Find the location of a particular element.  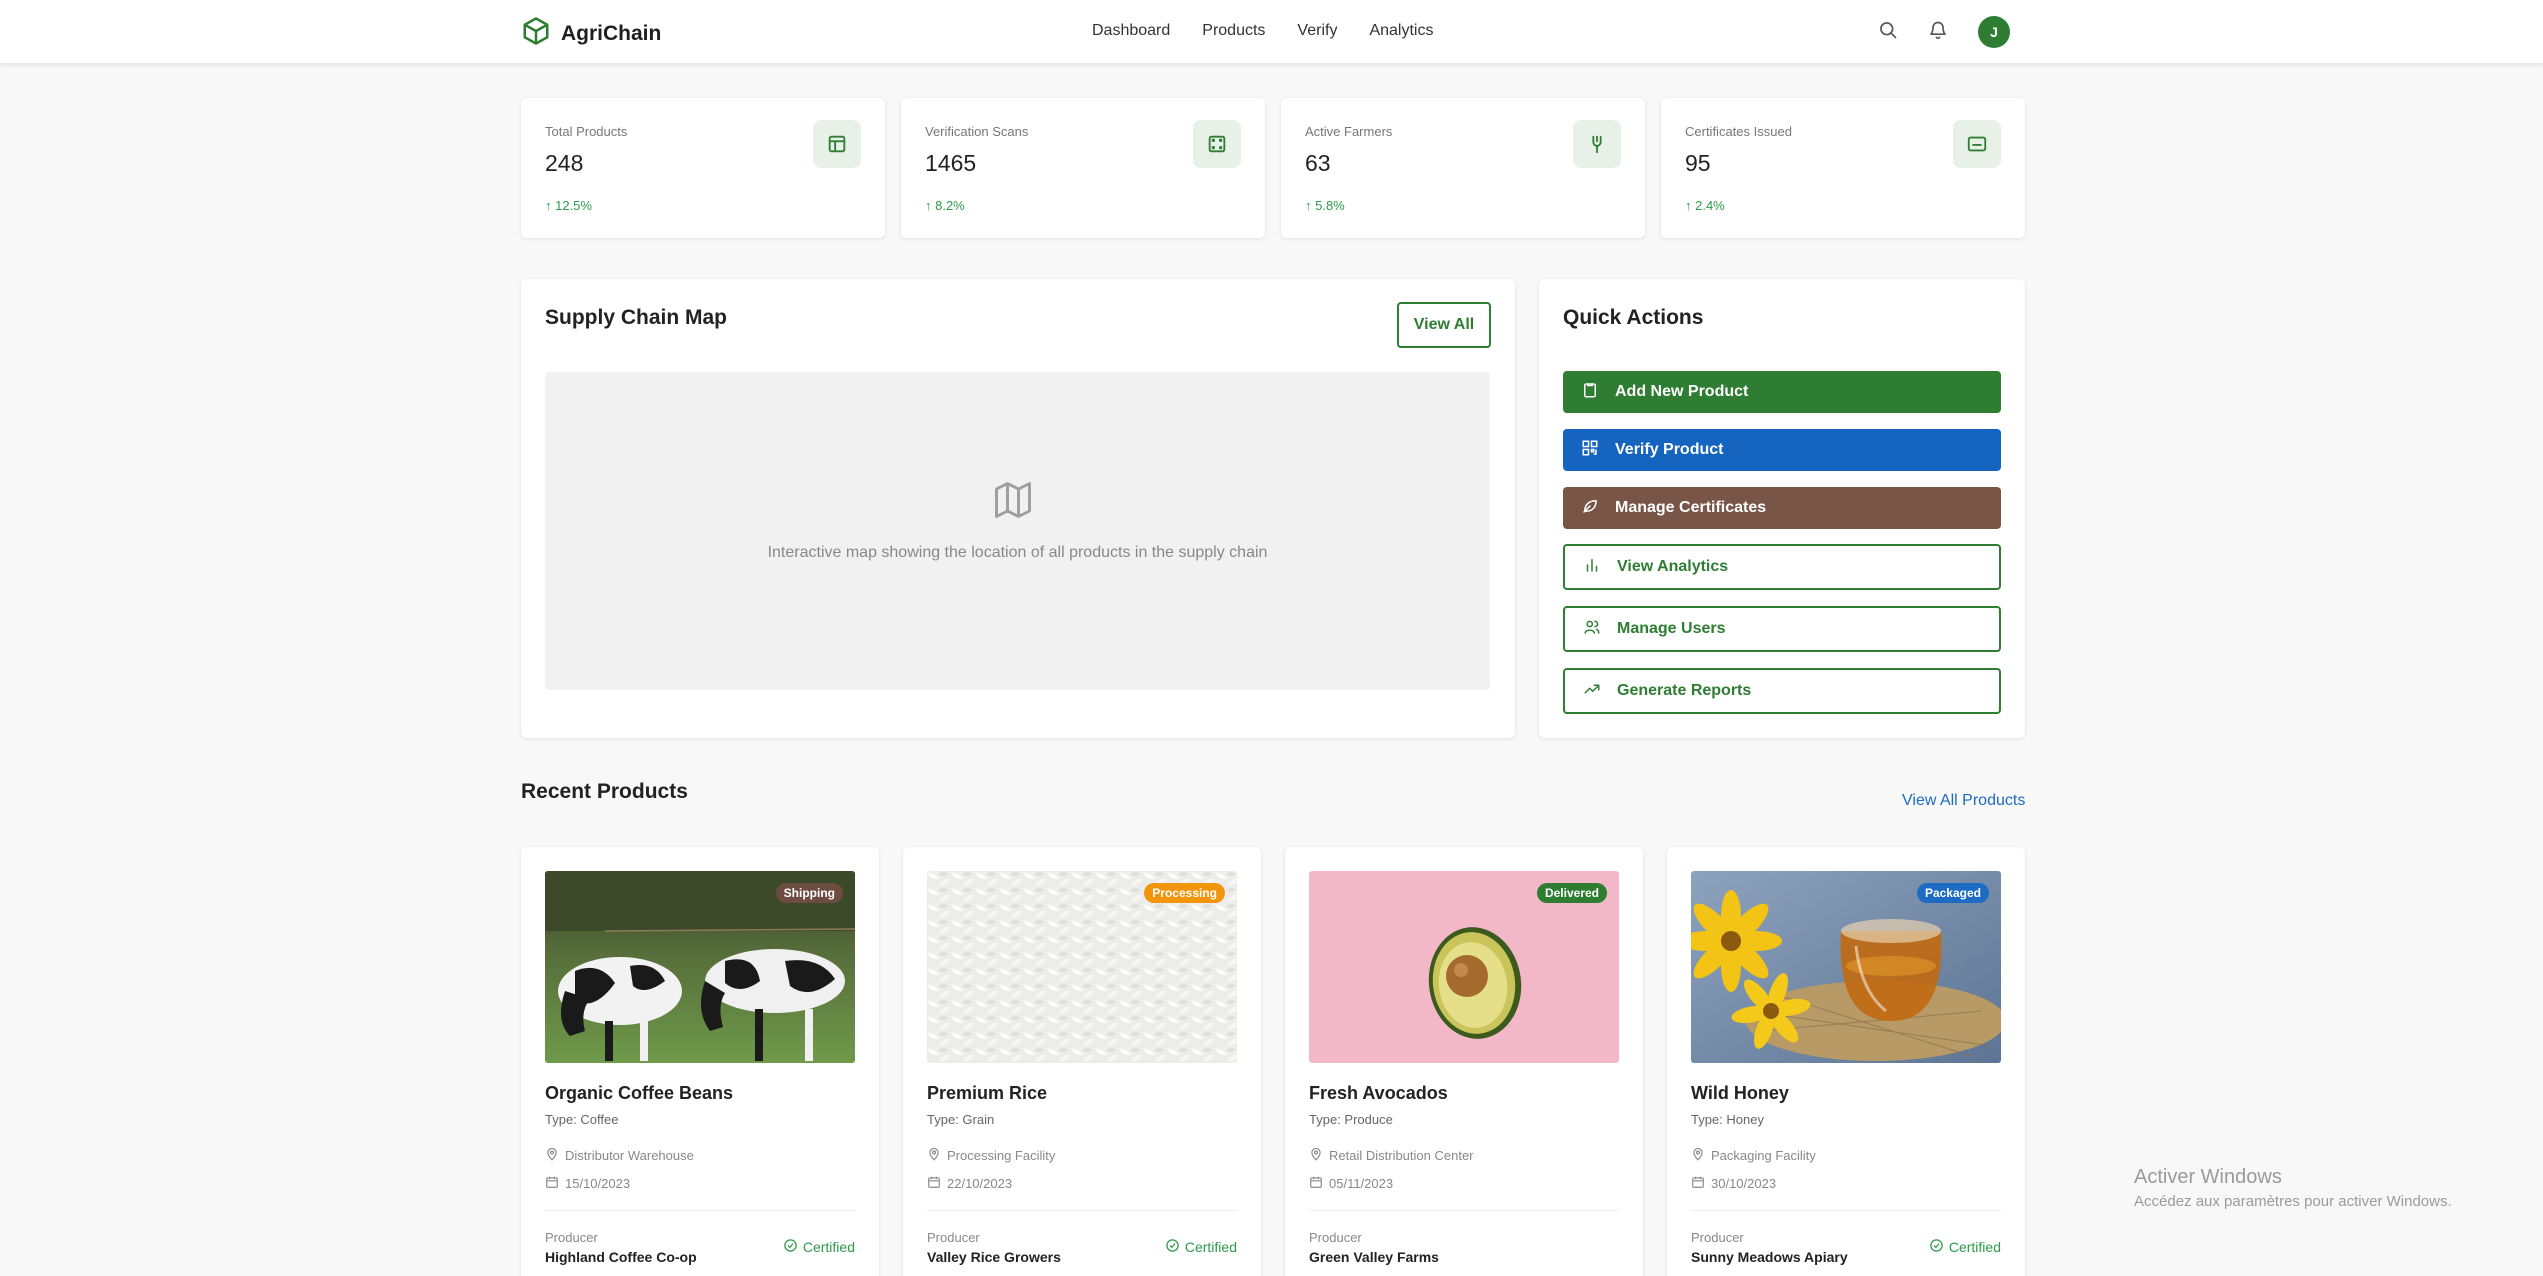

stat-change: ↑ 2.4% is located at coordinates (1705, 205).